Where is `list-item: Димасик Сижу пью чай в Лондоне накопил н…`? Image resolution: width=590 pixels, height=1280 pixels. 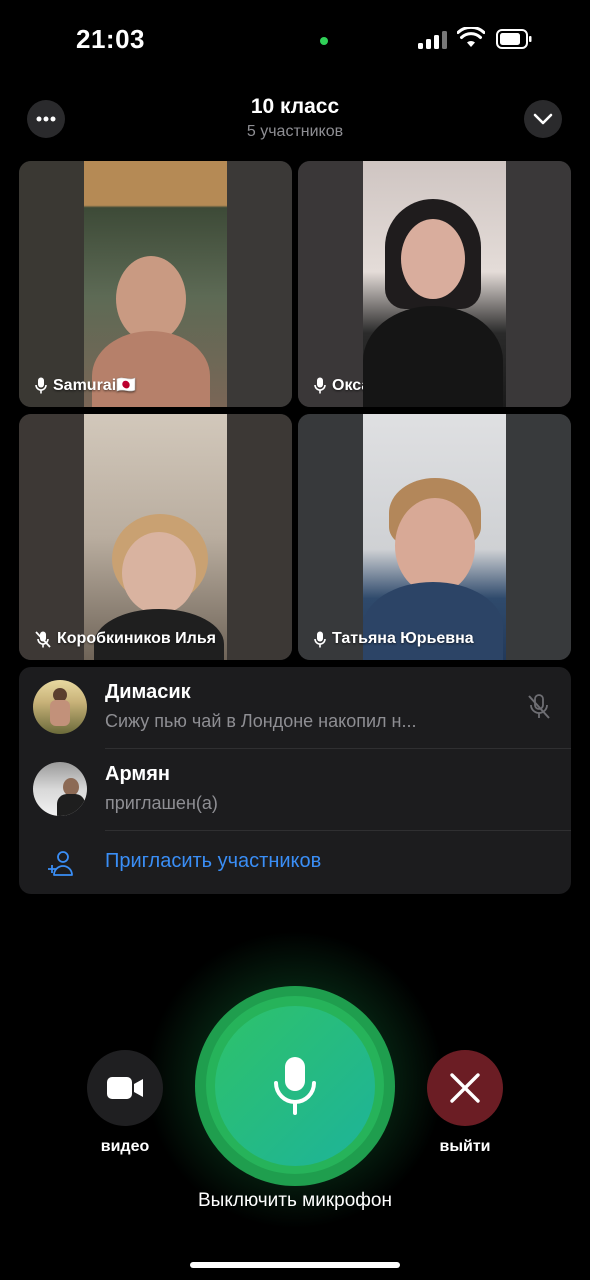 list-item: Димасик Сижу пью чай в Лондоне накопил н… is located at coordinates (295, 708).